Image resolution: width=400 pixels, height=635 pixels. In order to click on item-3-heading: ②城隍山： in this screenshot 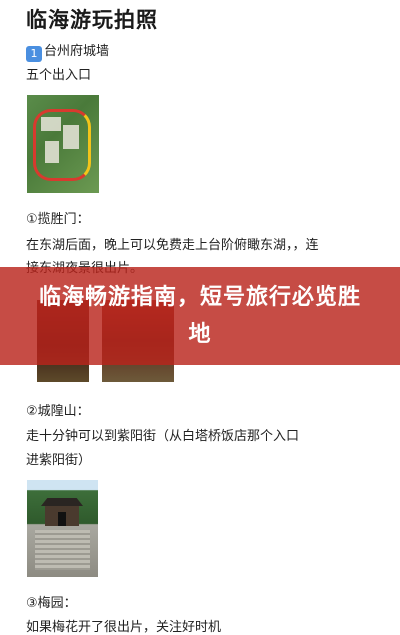, I will do `click(58, 411)`.